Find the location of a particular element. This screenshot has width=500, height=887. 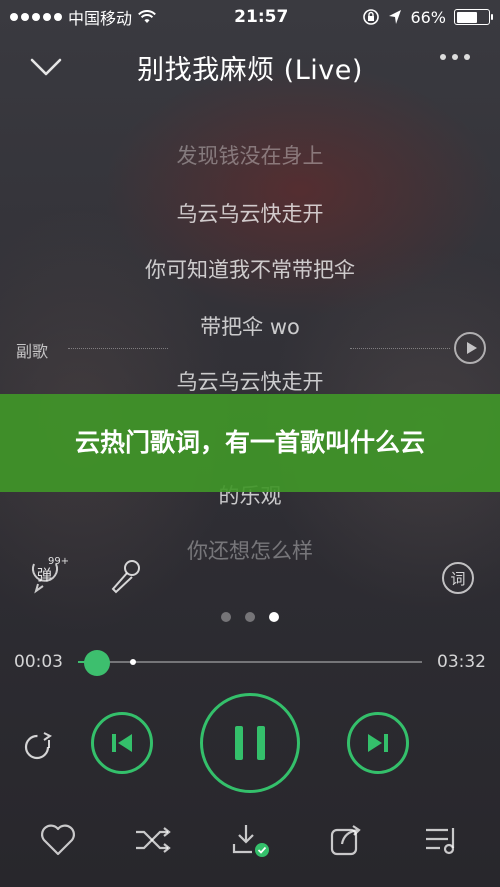

next-button is located at coordinates (378, 743).